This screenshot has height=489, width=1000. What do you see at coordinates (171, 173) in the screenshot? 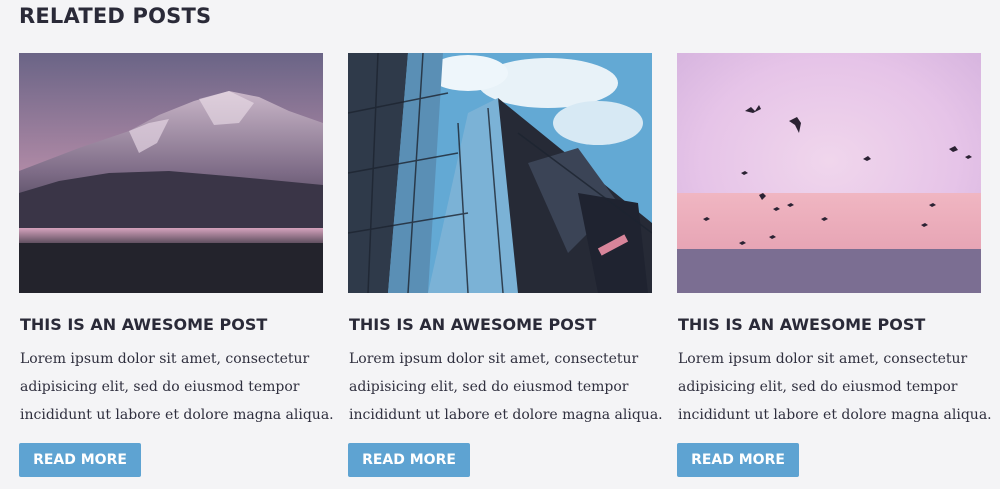
I see `post-image-mountain` at bounding box center [171, 173].